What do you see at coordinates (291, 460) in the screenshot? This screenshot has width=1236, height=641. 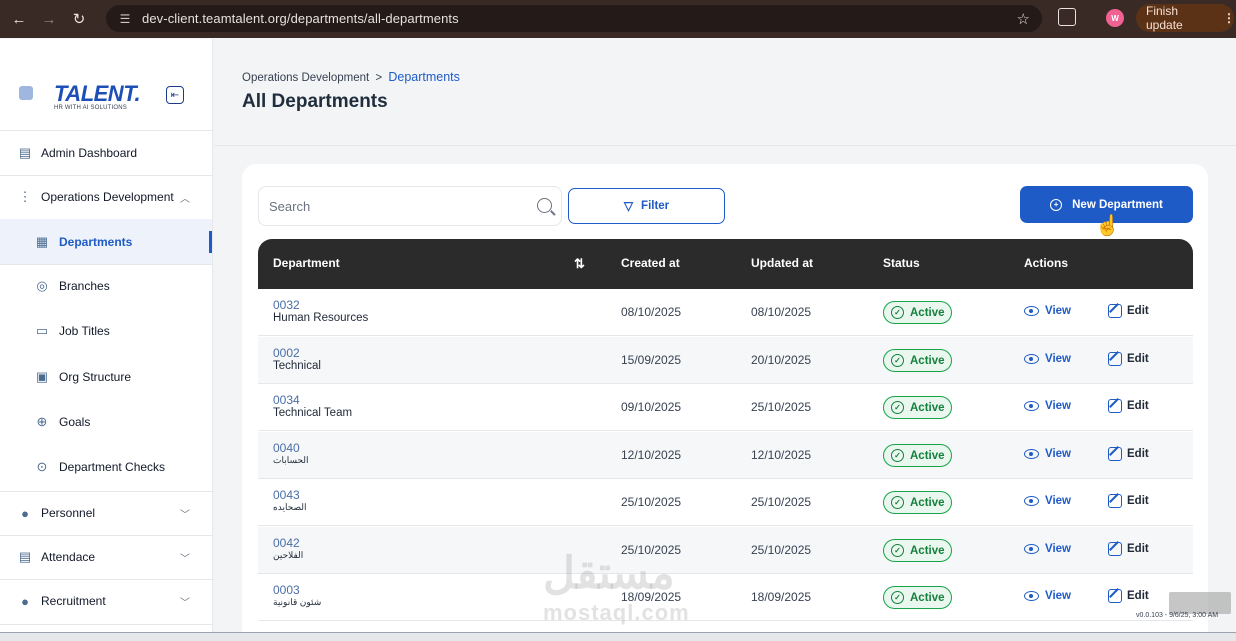 I see `department-name: الحسابات` at bounding box center [291, 460].